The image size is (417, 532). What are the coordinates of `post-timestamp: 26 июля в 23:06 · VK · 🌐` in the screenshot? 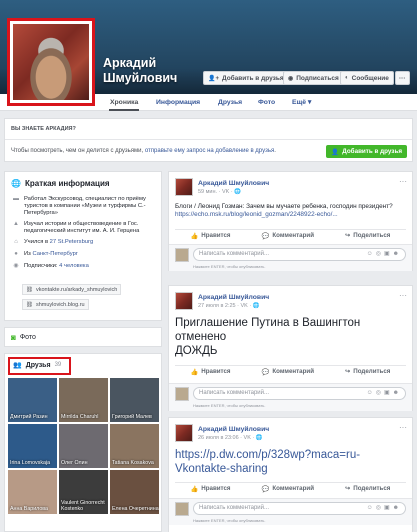 It's located at (230, 438).